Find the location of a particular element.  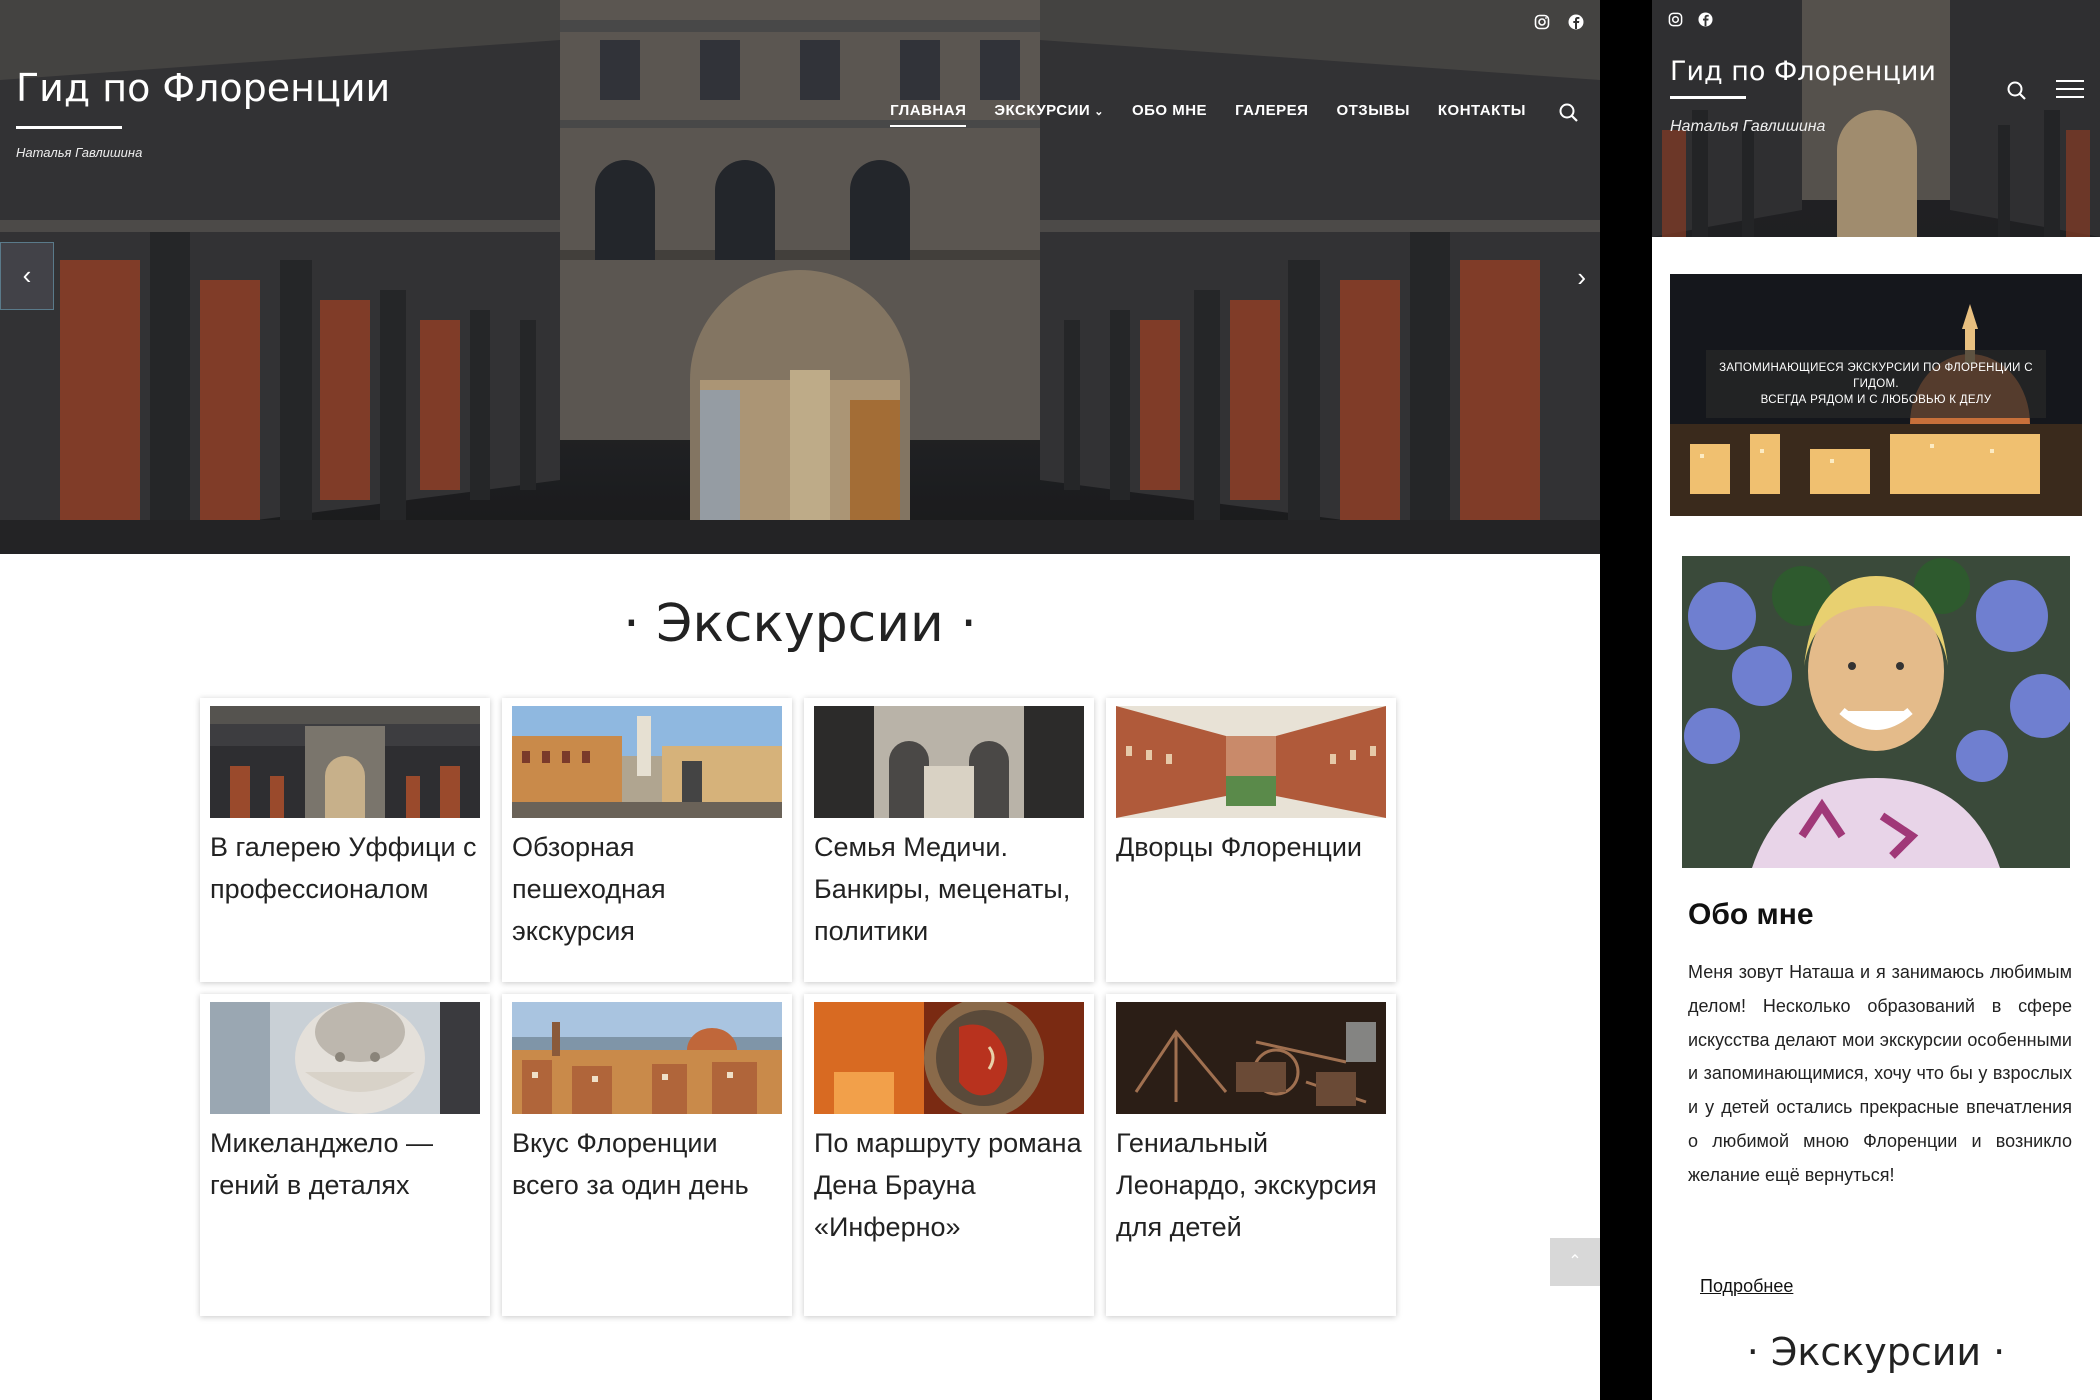

nav-item-contacts: КОНТАКТЫ is located at coordinates (1482, 114).